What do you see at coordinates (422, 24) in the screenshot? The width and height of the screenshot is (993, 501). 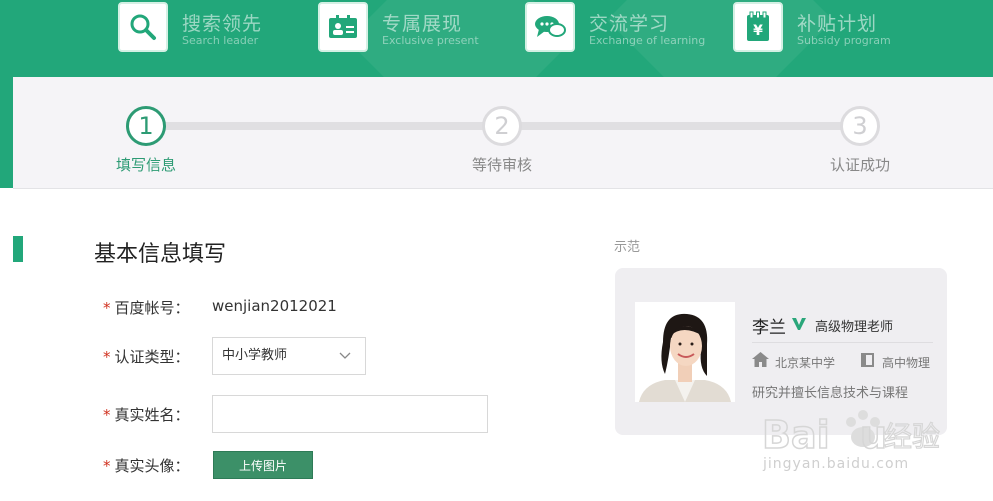 I see `feature-title: 专属展现` at bounding box center [422, 24].